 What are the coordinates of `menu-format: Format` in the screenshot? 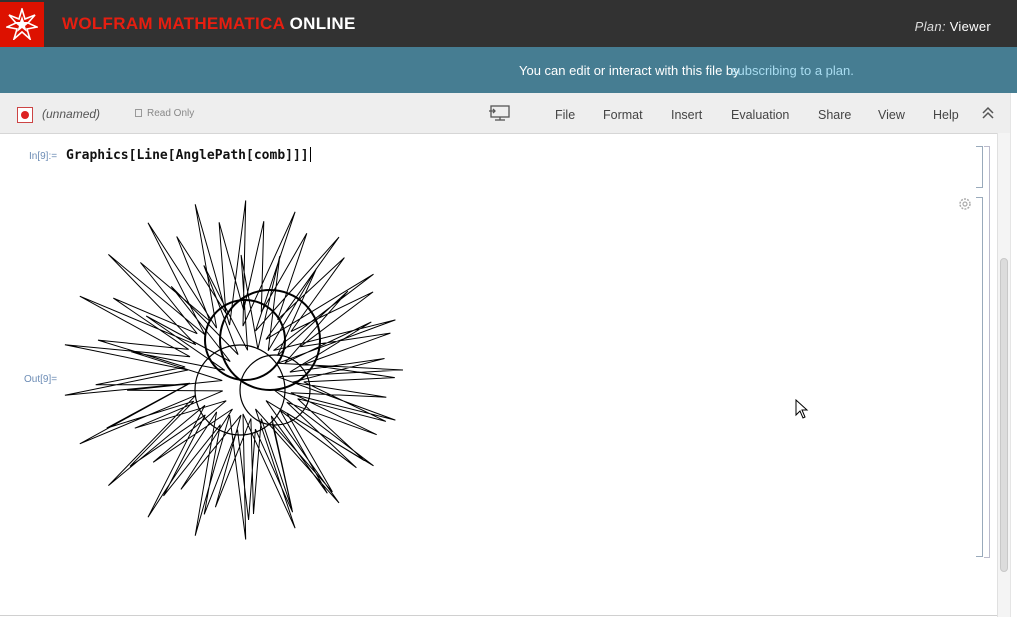 It's located at (623, 115).